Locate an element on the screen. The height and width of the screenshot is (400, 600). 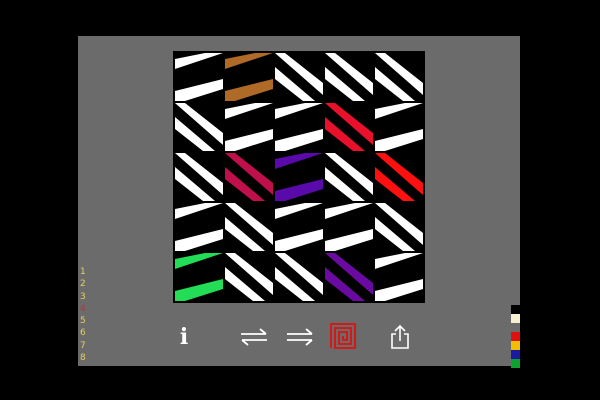
swap-button is located at coordinates (254, 337).